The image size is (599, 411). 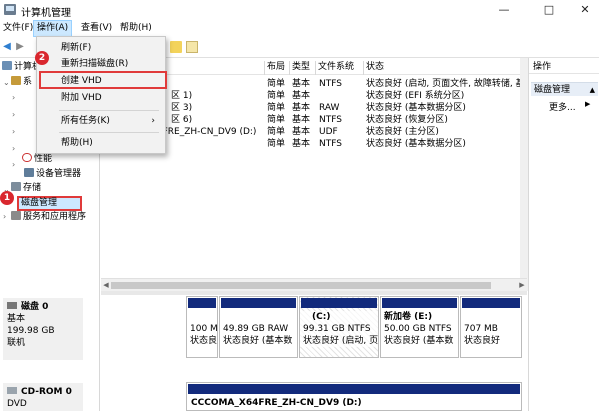 I want to click on storage-icon, so click(x=16, y=186).